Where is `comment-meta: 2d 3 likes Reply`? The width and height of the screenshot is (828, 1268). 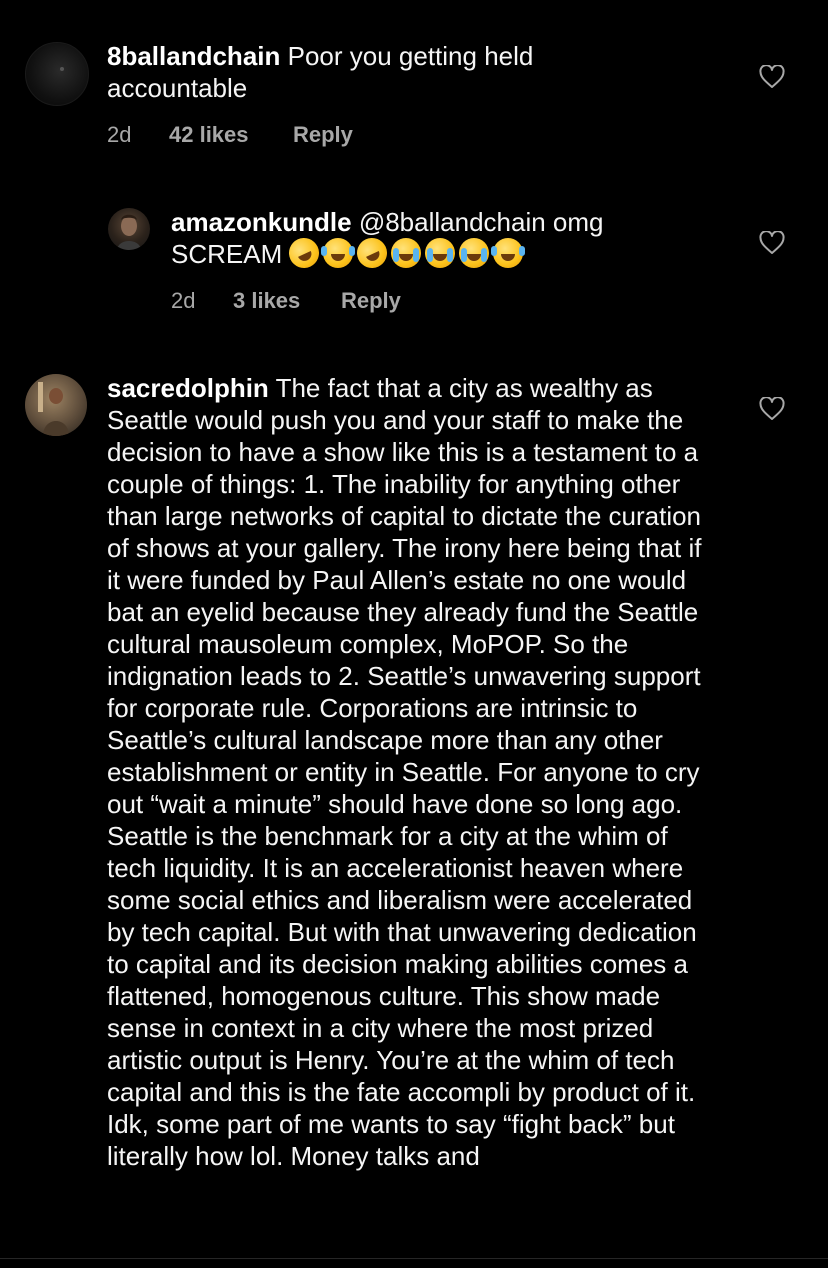 comment-meta: 2d 3 likes Reply is located at coordinates (286, 301).